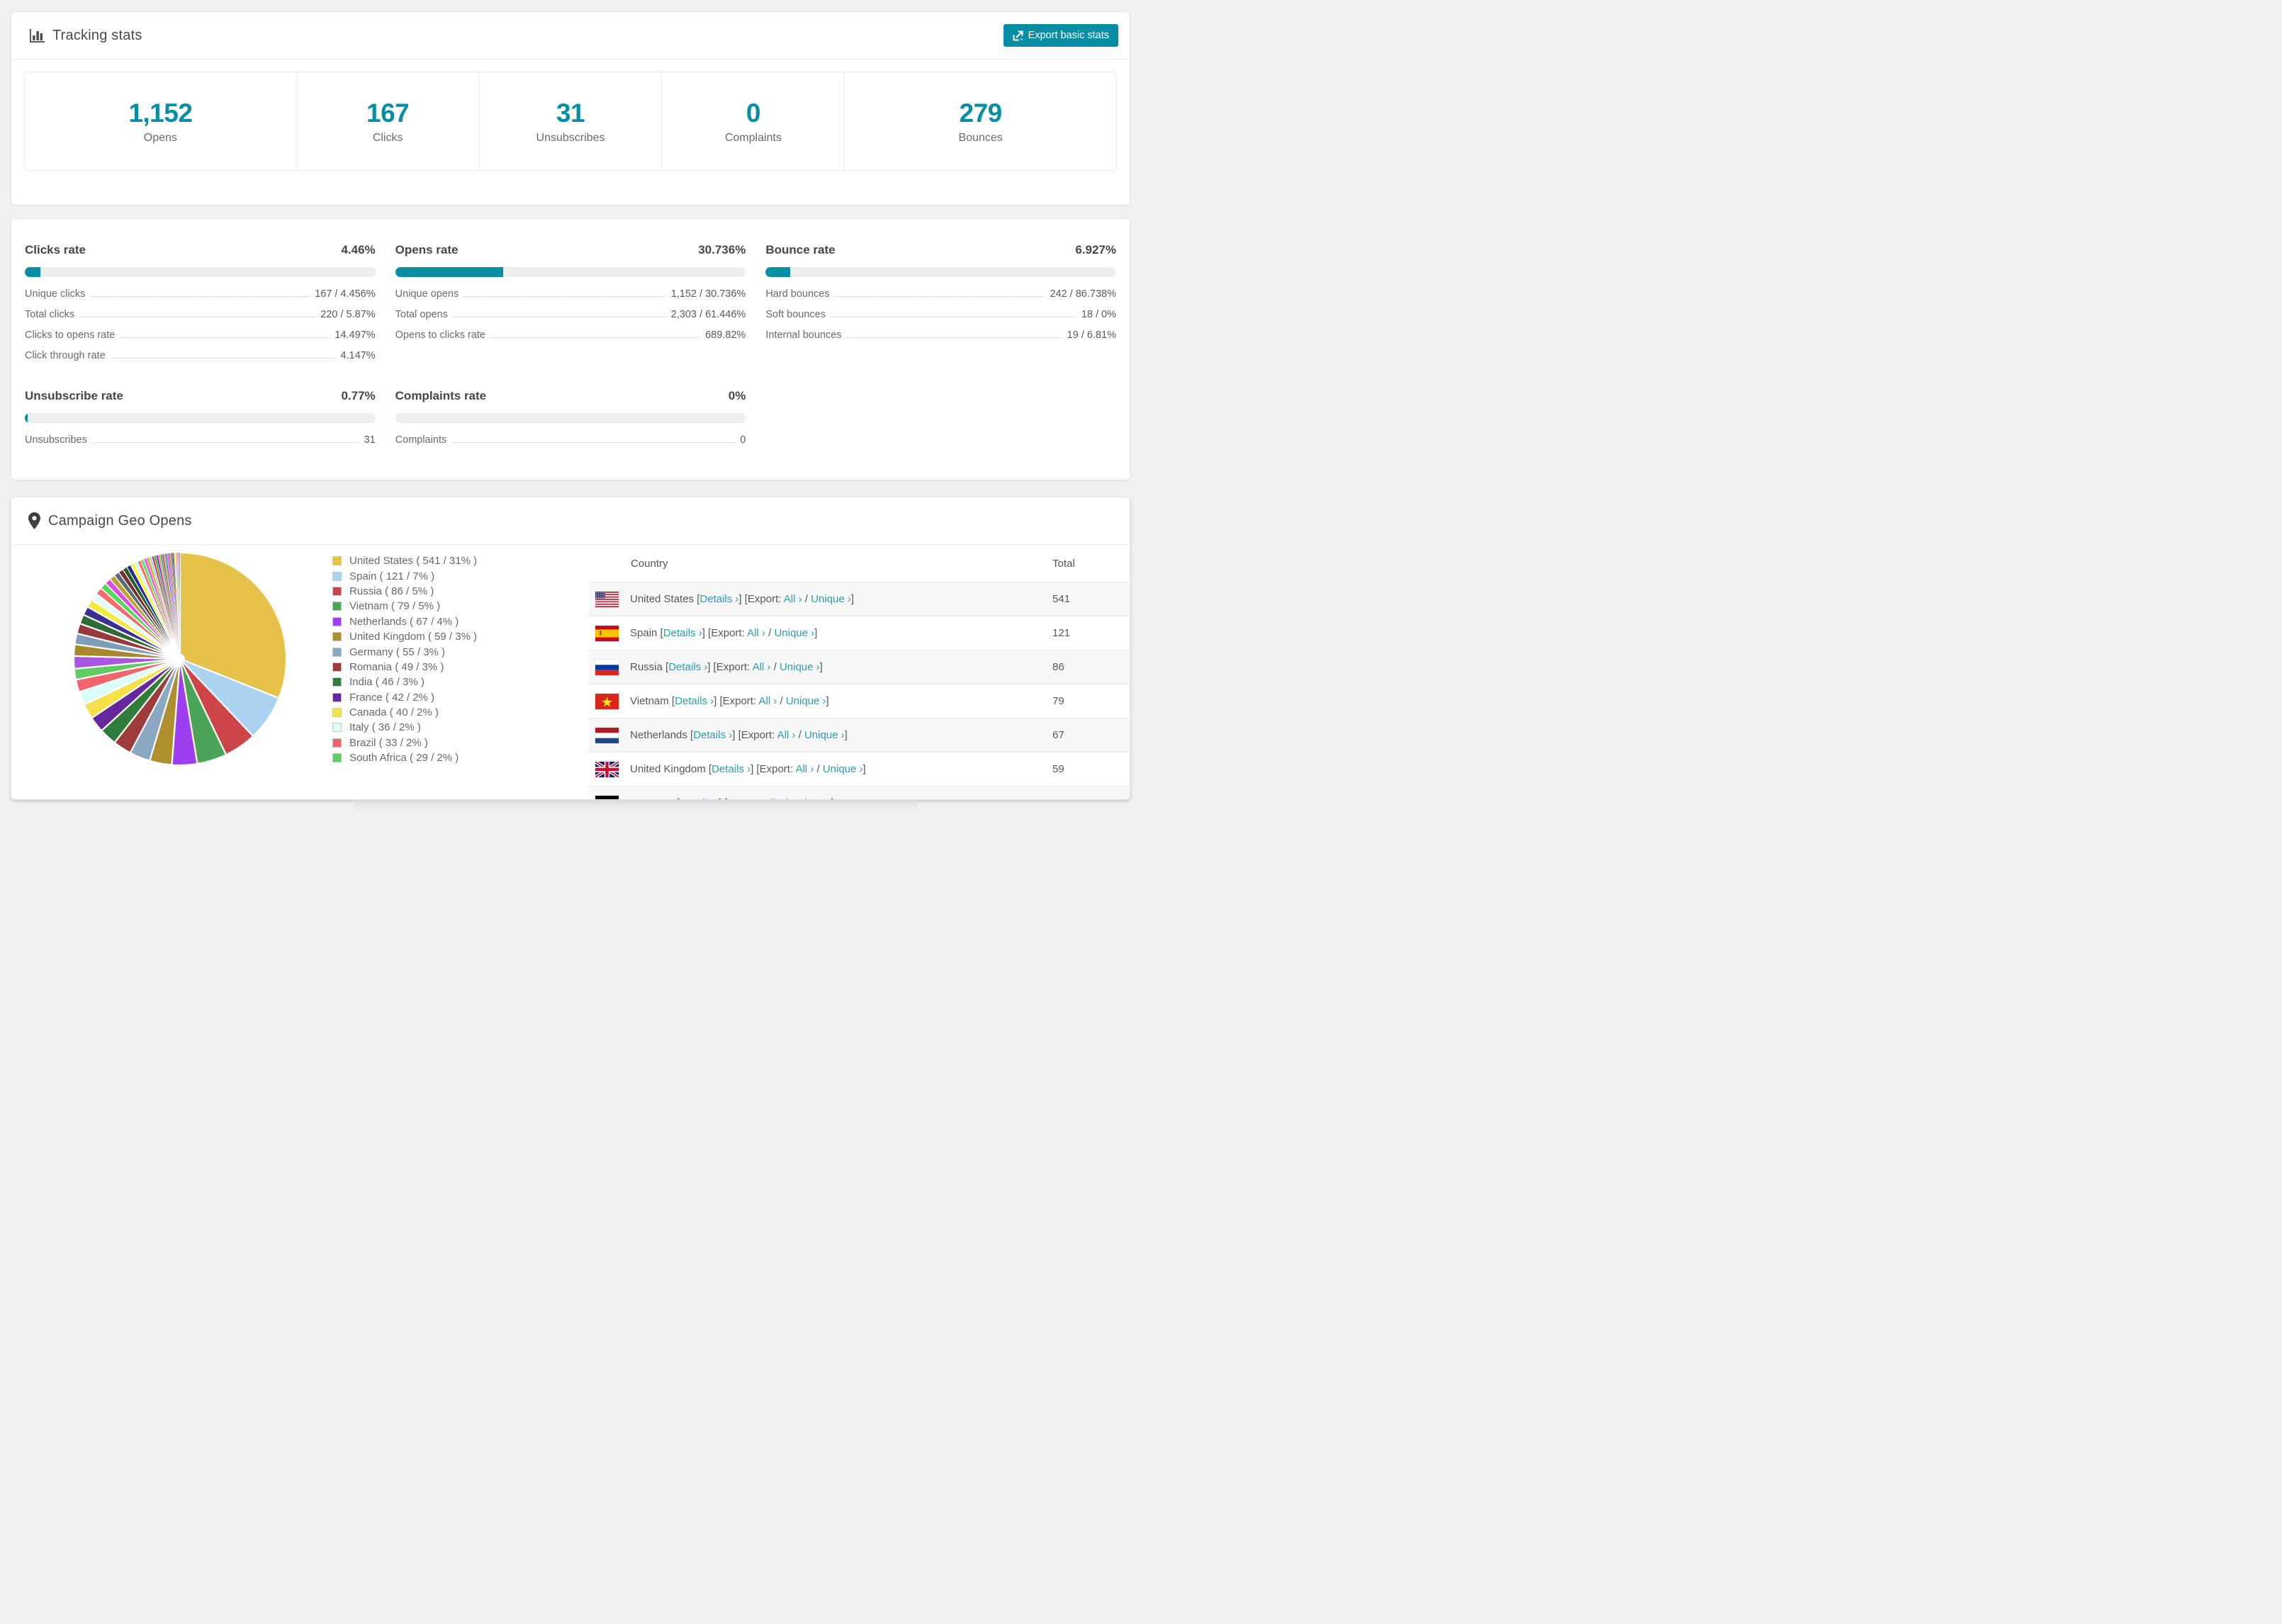  What do you see at coordinates (1061, 633) in the screenshot?
I see `total-cell: 121` at bounding box center [1061, 633].